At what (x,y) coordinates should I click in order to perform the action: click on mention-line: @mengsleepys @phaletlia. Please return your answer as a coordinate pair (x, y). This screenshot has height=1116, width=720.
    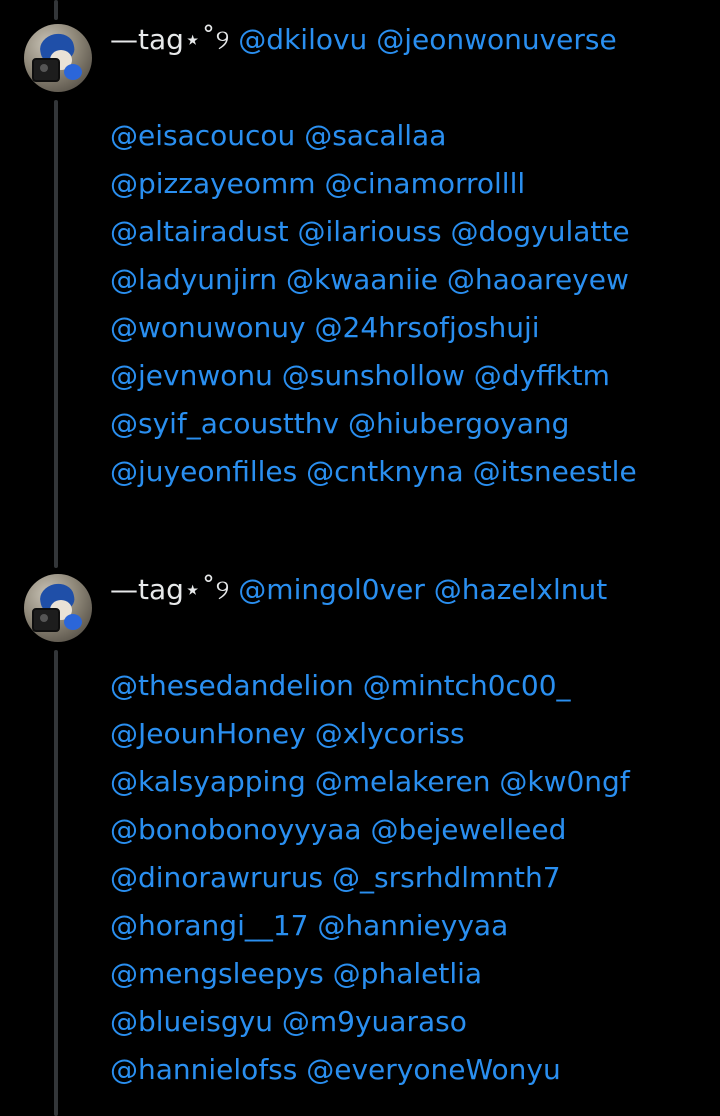
    Looking at the image, I should click on (410, 974).